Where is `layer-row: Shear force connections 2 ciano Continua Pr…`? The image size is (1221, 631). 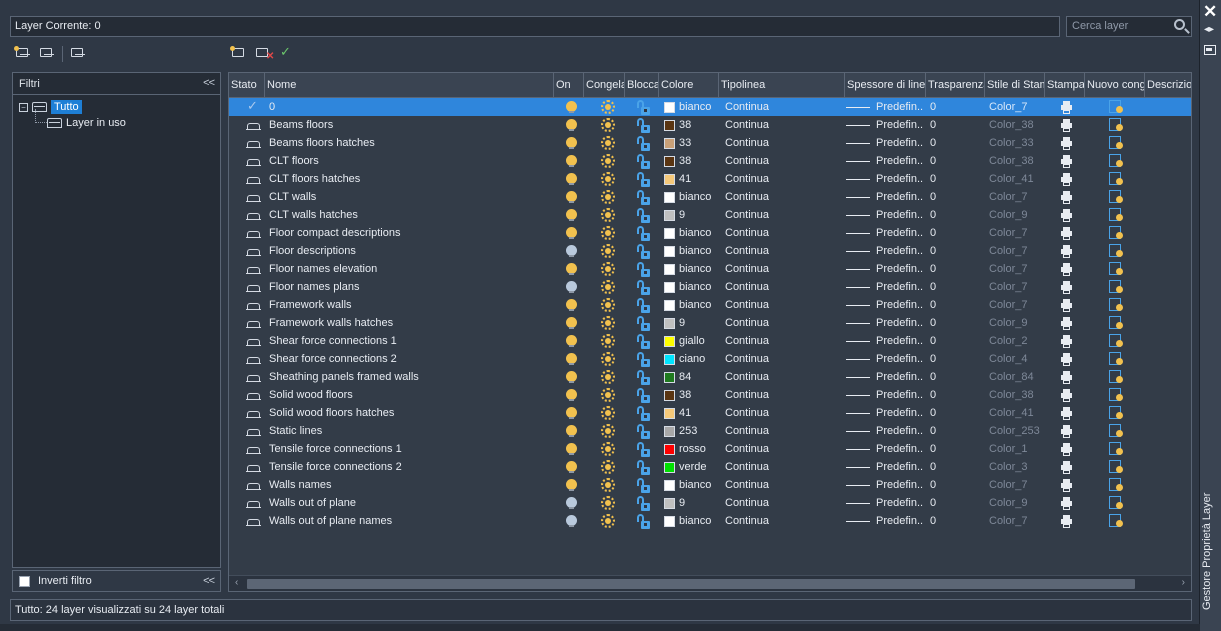
layer-row: Shear force connections 2 ciano Continua Pr… is located at coordinates (710, 359).